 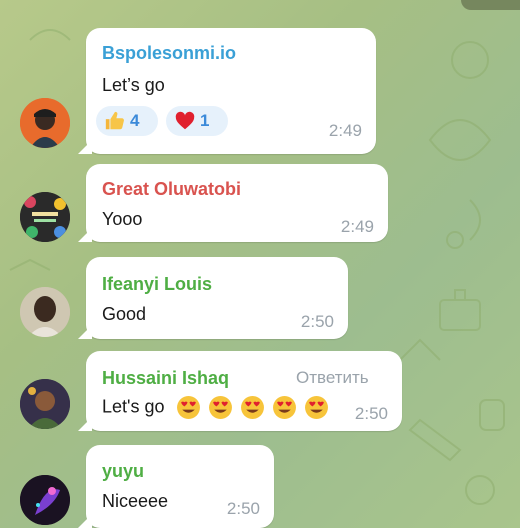 What do you see at coordinates (124, 314) in the screenshot?
I see `message-text: Good` at bounding box center [124, 314].